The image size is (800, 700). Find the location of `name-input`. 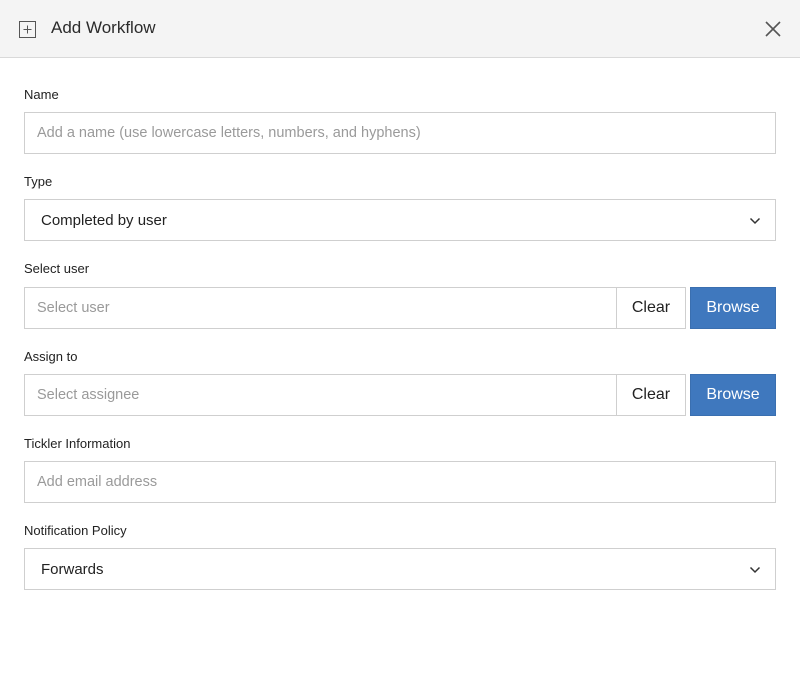

name-input is located at coordinates (400, 133).